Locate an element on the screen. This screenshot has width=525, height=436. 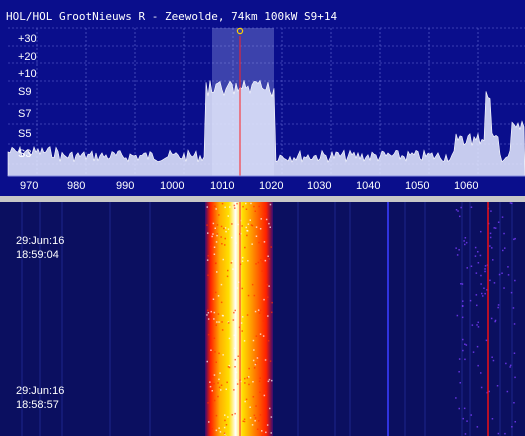
level-label-plus20: +20 is located at coordinates (27, 57).